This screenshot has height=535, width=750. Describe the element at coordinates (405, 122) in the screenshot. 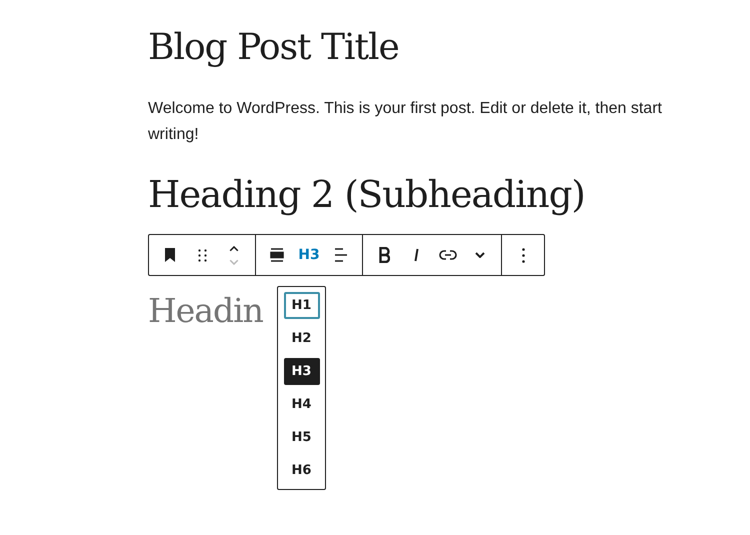

I see `paragraph-text: Welcome to WordPress. This is your first post. Edit or delete it, then start writing!` at that location.